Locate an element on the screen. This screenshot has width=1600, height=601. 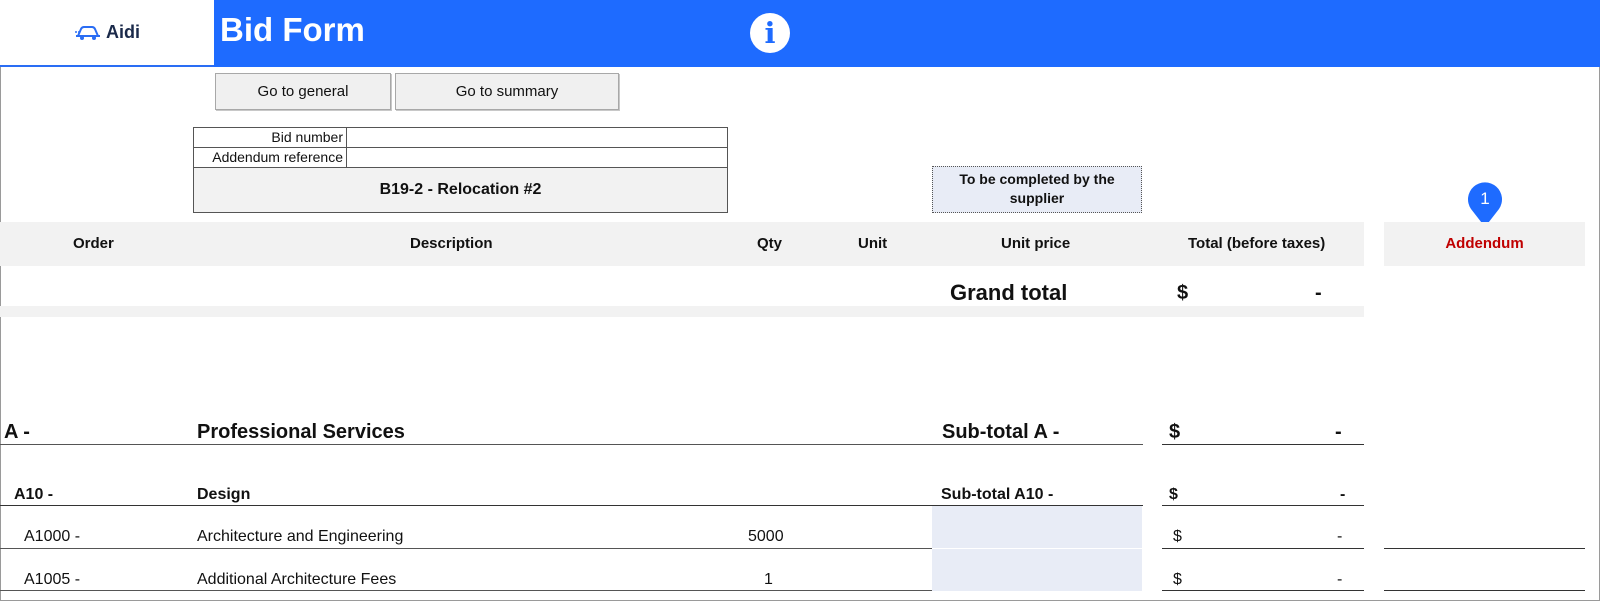
column-order: Order is located at coordinates (93, 243).